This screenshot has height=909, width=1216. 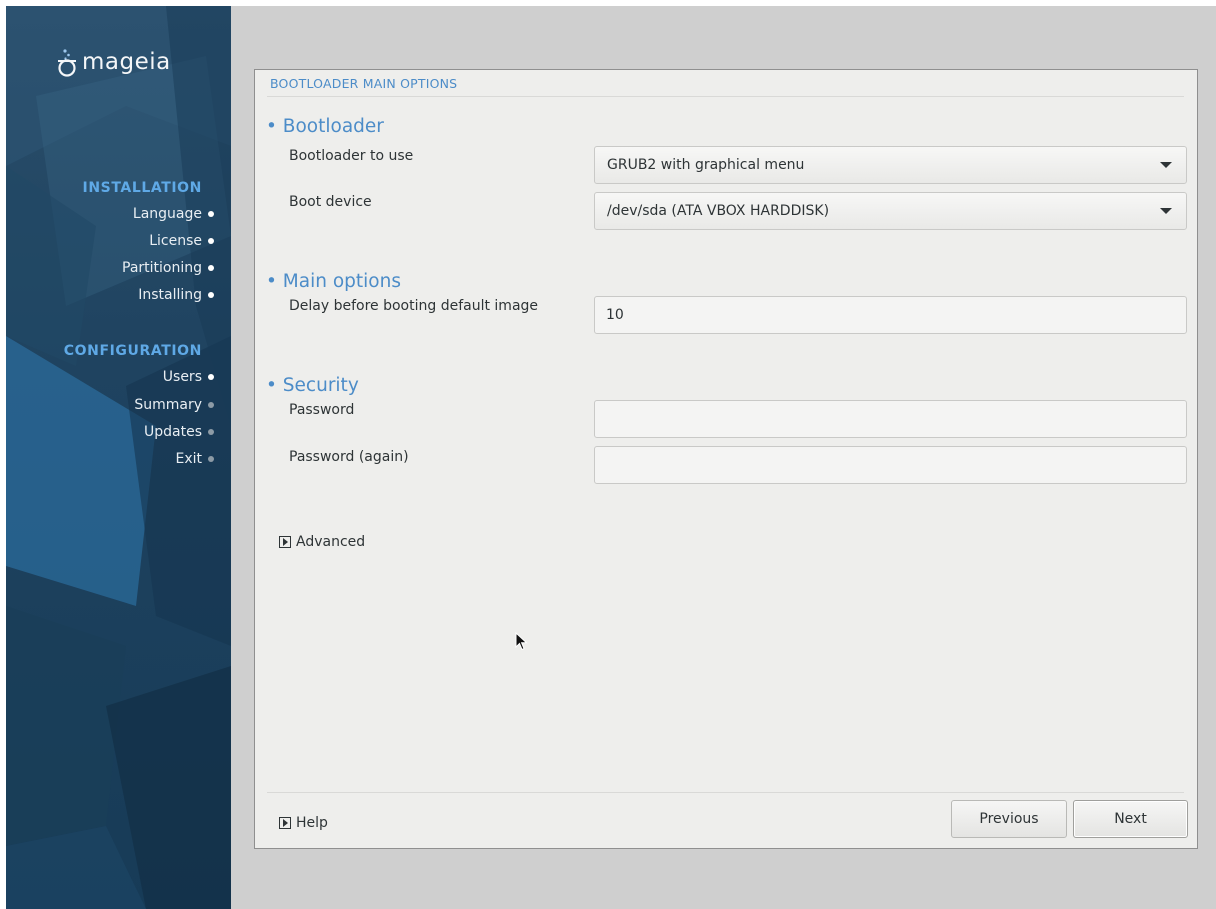 I want to click on step-current-dot-icon, so click(x=211, y=377).